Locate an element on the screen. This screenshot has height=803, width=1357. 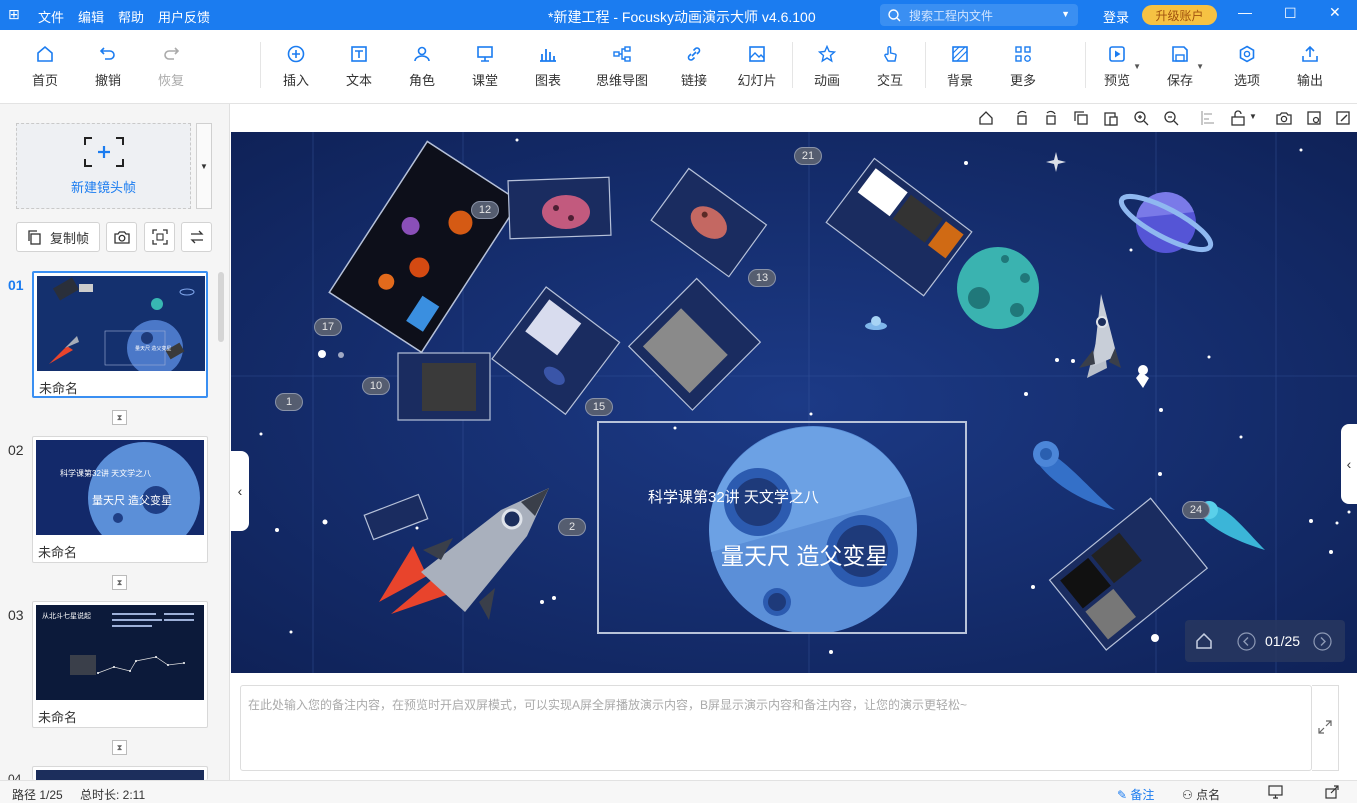
undo-button: 撤销 is located at coordinates (108, 66).